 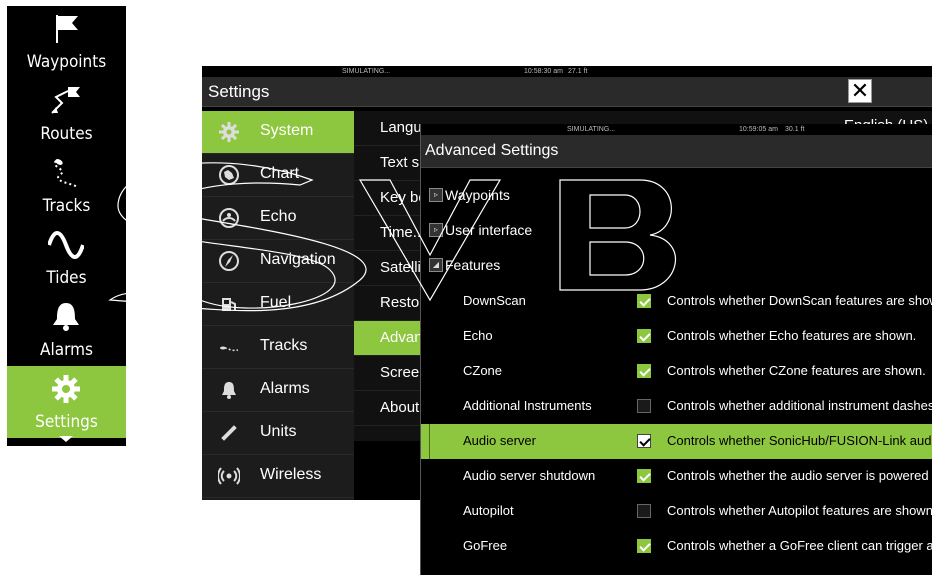 What do you see at coordinates (758, 129) in the screenshot?
I see `clock: 10:59:05 am` at bounding box center [758, 129].